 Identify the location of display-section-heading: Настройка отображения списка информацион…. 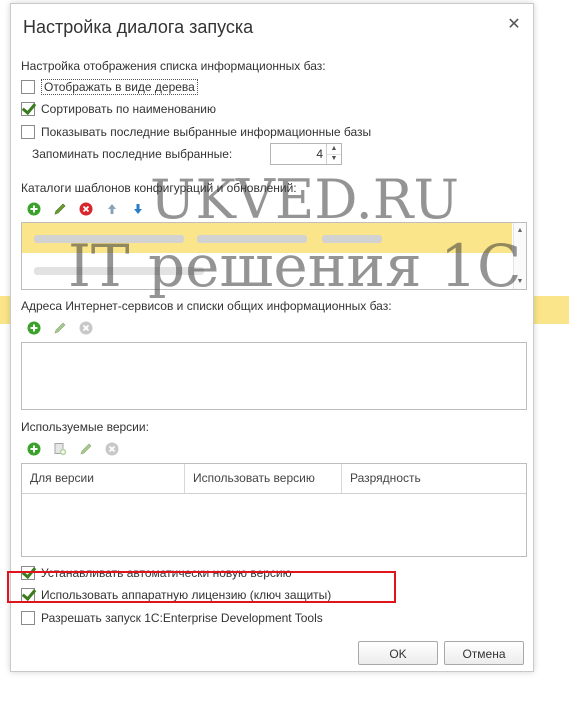
(173, 66).